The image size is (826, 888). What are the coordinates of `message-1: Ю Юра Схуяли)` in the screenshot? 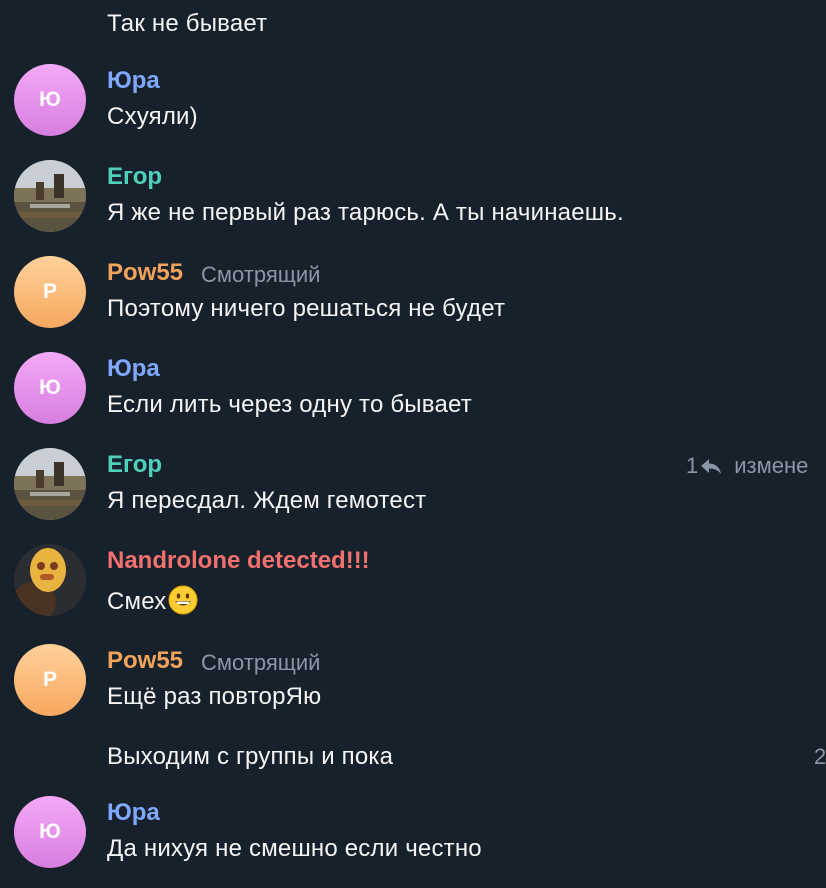 It's located at (413, 103).